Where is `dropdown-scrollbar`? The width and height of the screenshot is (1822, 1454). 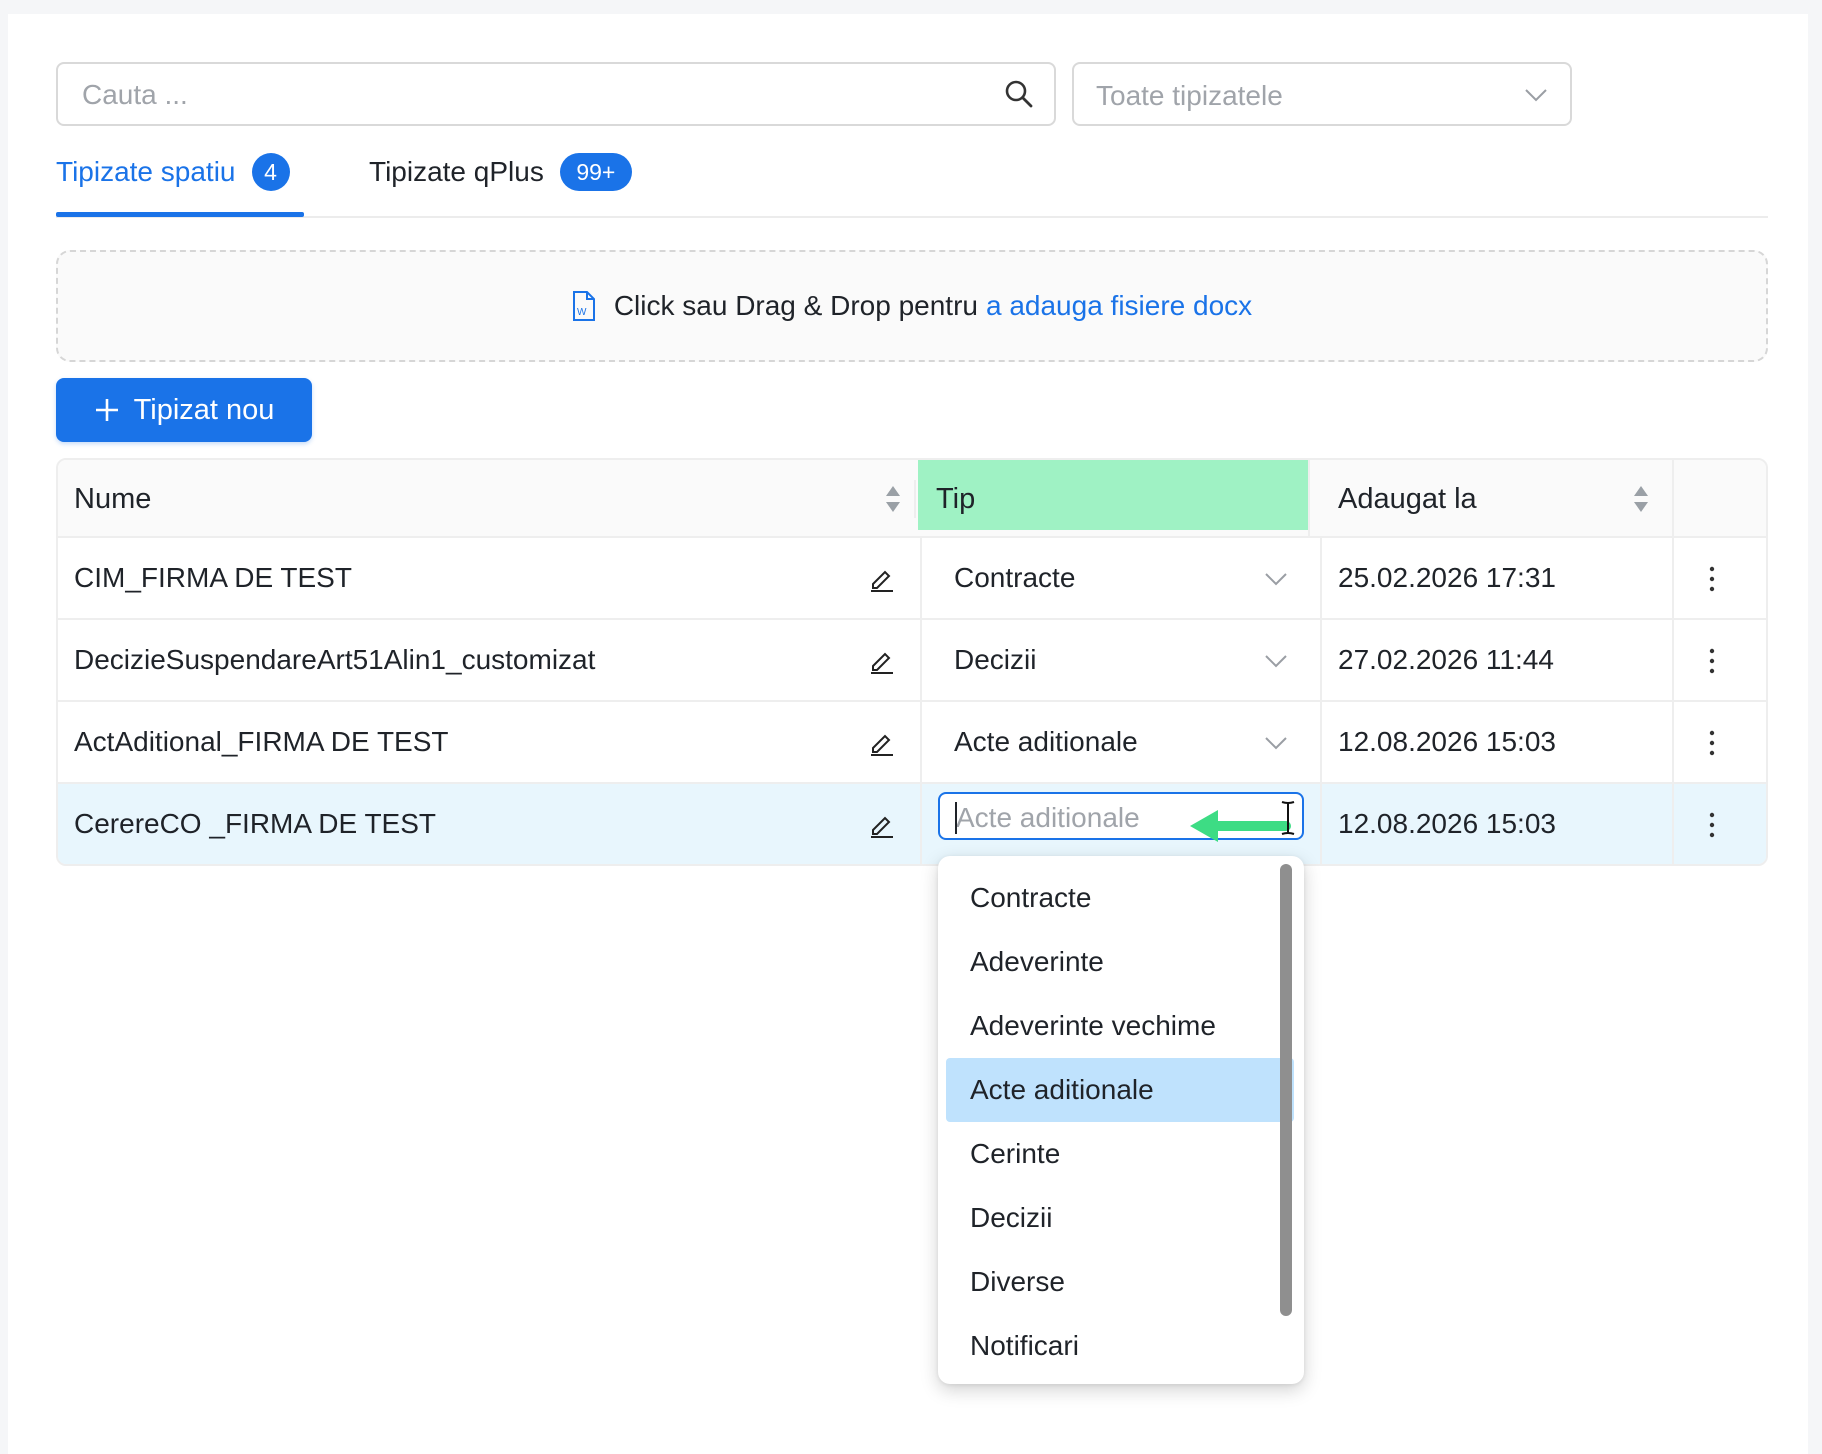 dropdown-scrollbar is located at coordinates (1286, 1090).